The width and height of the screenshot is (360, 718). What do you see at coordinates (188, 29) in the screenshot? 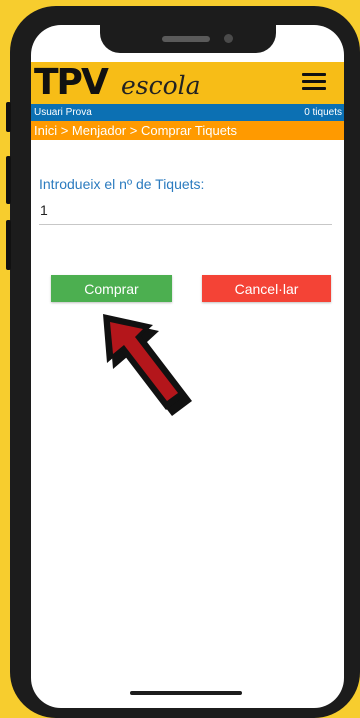
I see `phone-notch` at bounding box center [188, 29].